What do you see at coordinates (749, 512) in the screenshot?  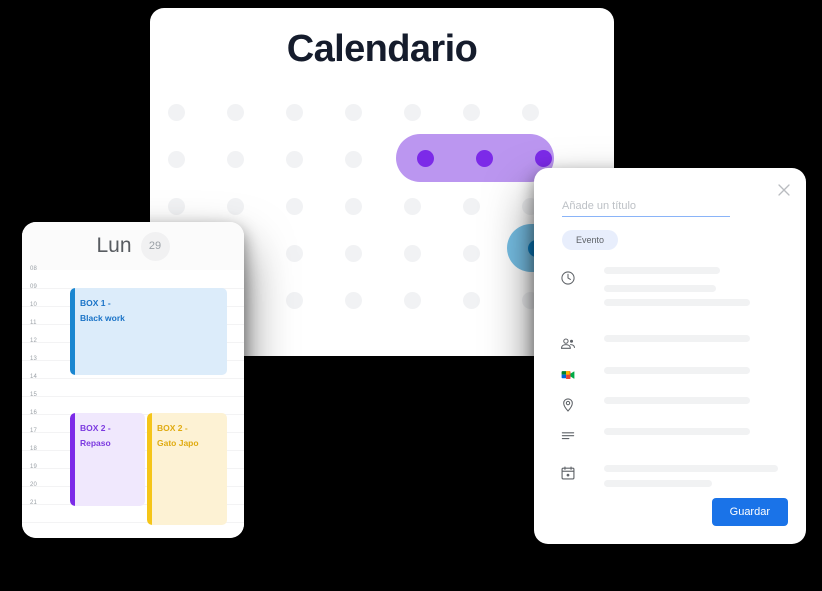 I see `save-button: Guardar` at bounding box center [749, 512].